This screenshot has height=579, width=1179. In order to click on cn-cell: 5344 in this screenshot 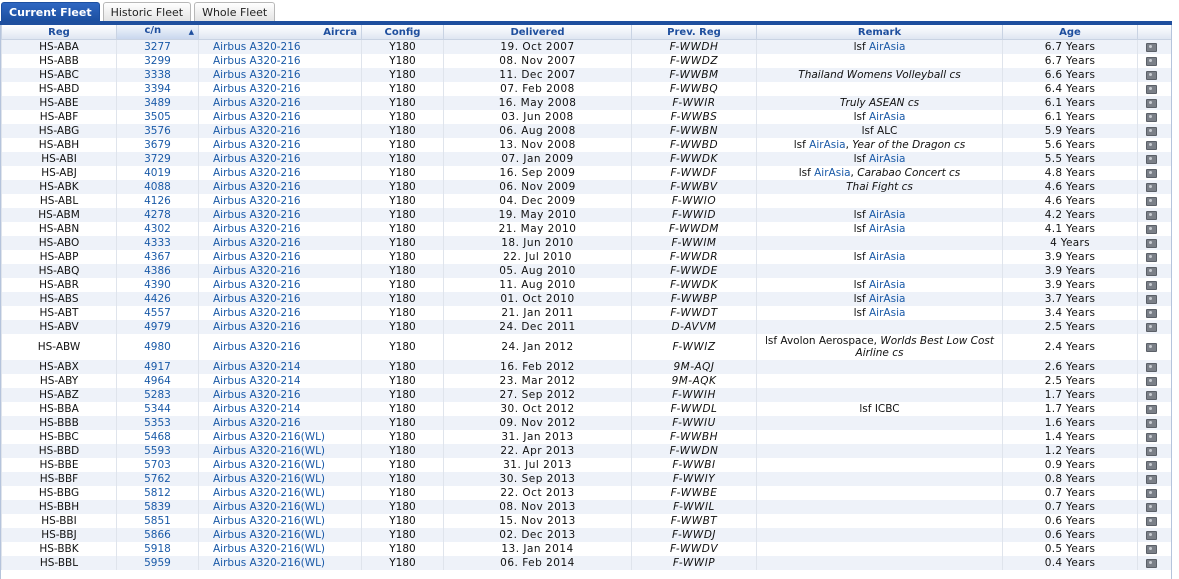, I will do `click(157, 409)`.